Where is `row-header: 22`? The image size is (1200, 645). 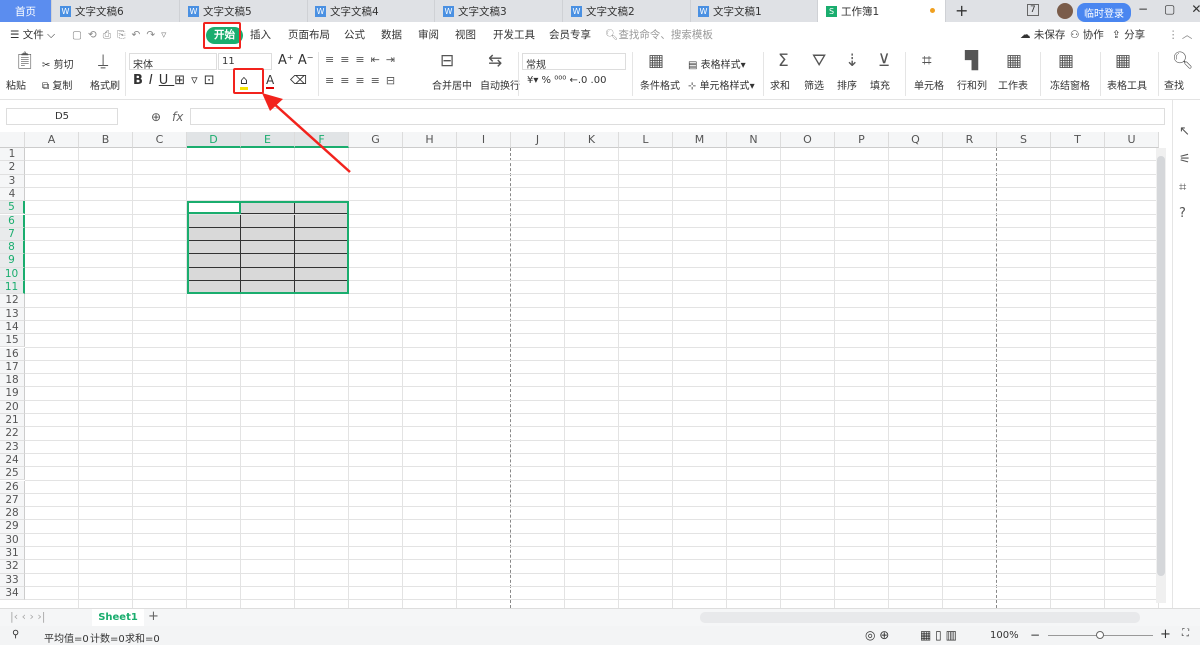 row-header: 22 is located at coordinates (12, 434).